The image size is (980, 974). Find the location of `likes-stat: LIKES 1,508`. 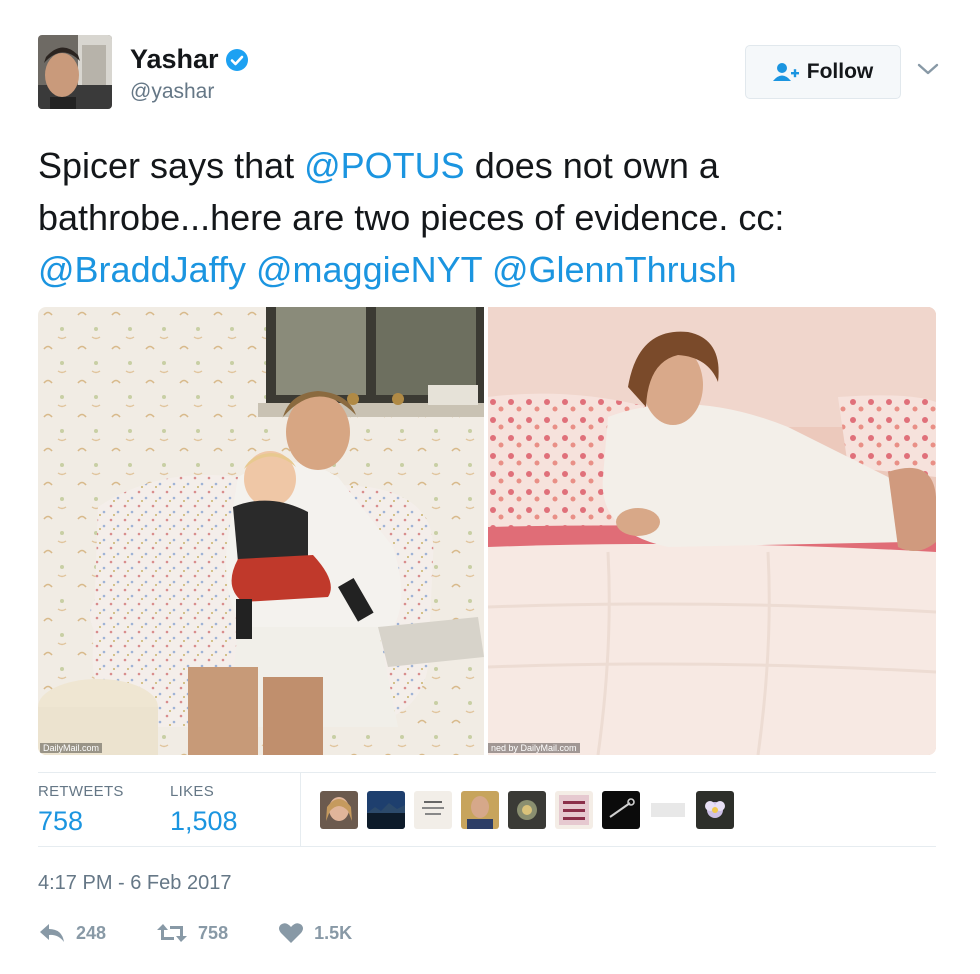

likes-stat: LIKES 1,508 is located at coordinates (204, 810).